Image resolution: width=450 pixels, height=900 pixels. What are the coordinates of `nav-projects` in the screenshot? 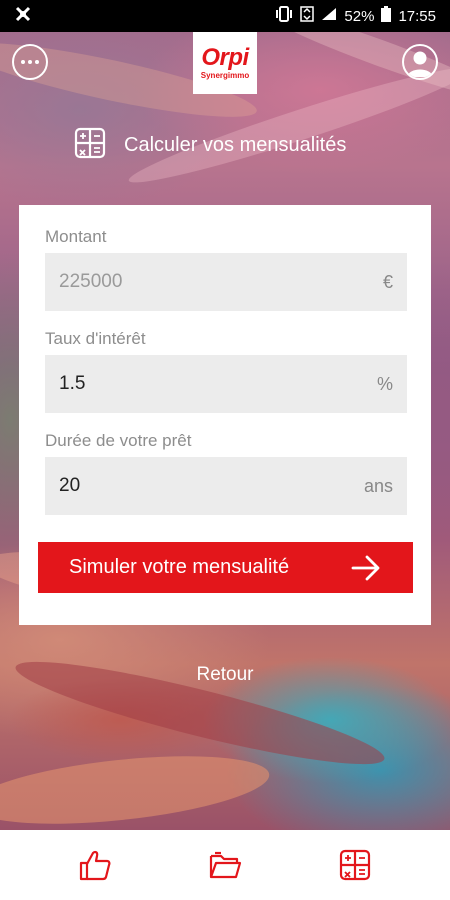 It's located at (225, 865).